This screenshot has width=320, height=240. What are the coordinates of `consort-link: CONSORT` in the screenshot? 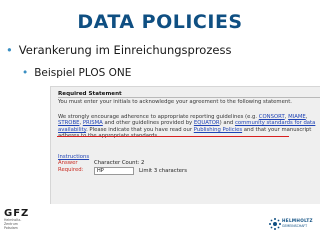 It's located at (272, 117).